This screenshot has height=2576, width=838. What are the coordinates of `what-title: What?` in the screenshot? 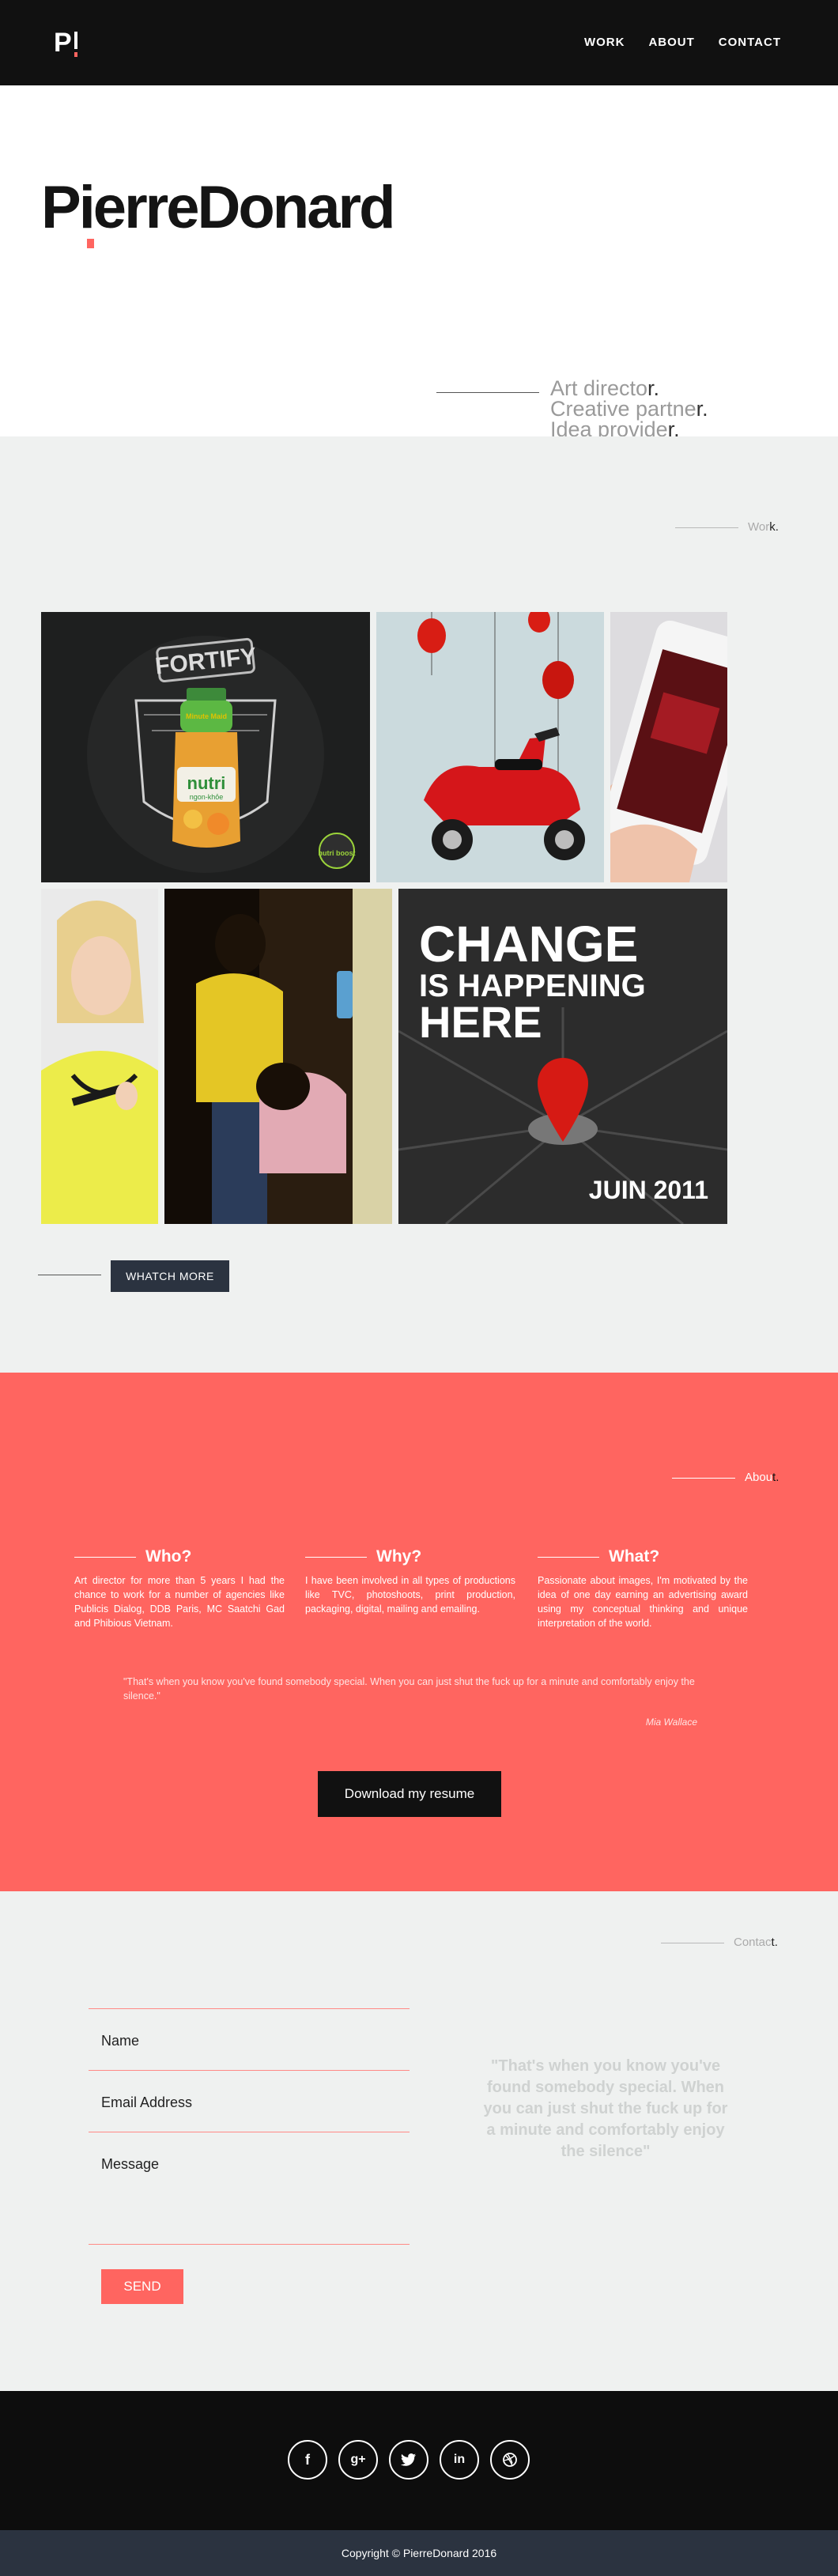 It's located at (635, 1556).